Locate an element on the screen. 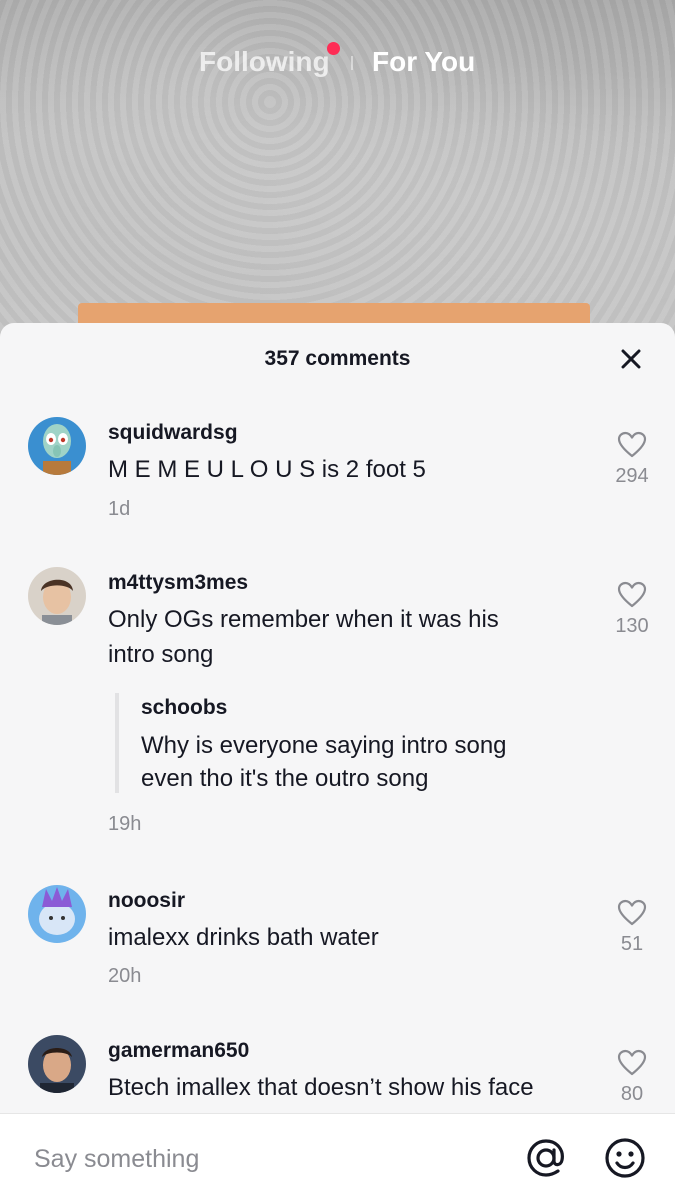  like-button: 51 is located at coordinates (632, 927).